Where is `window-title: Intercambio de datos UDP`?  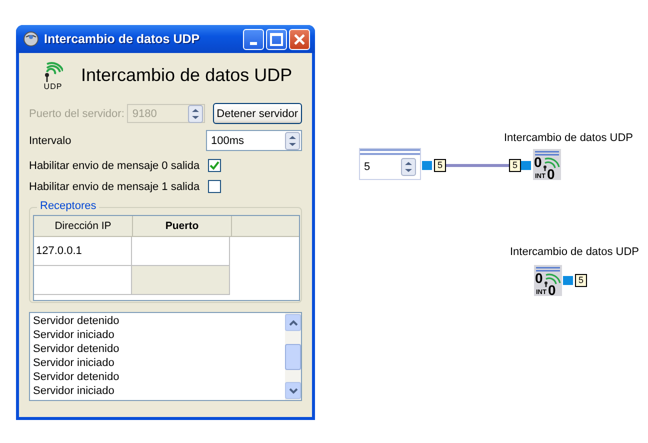 window-title: Intercambio de datos UDP is located at coordinates (122, 39).